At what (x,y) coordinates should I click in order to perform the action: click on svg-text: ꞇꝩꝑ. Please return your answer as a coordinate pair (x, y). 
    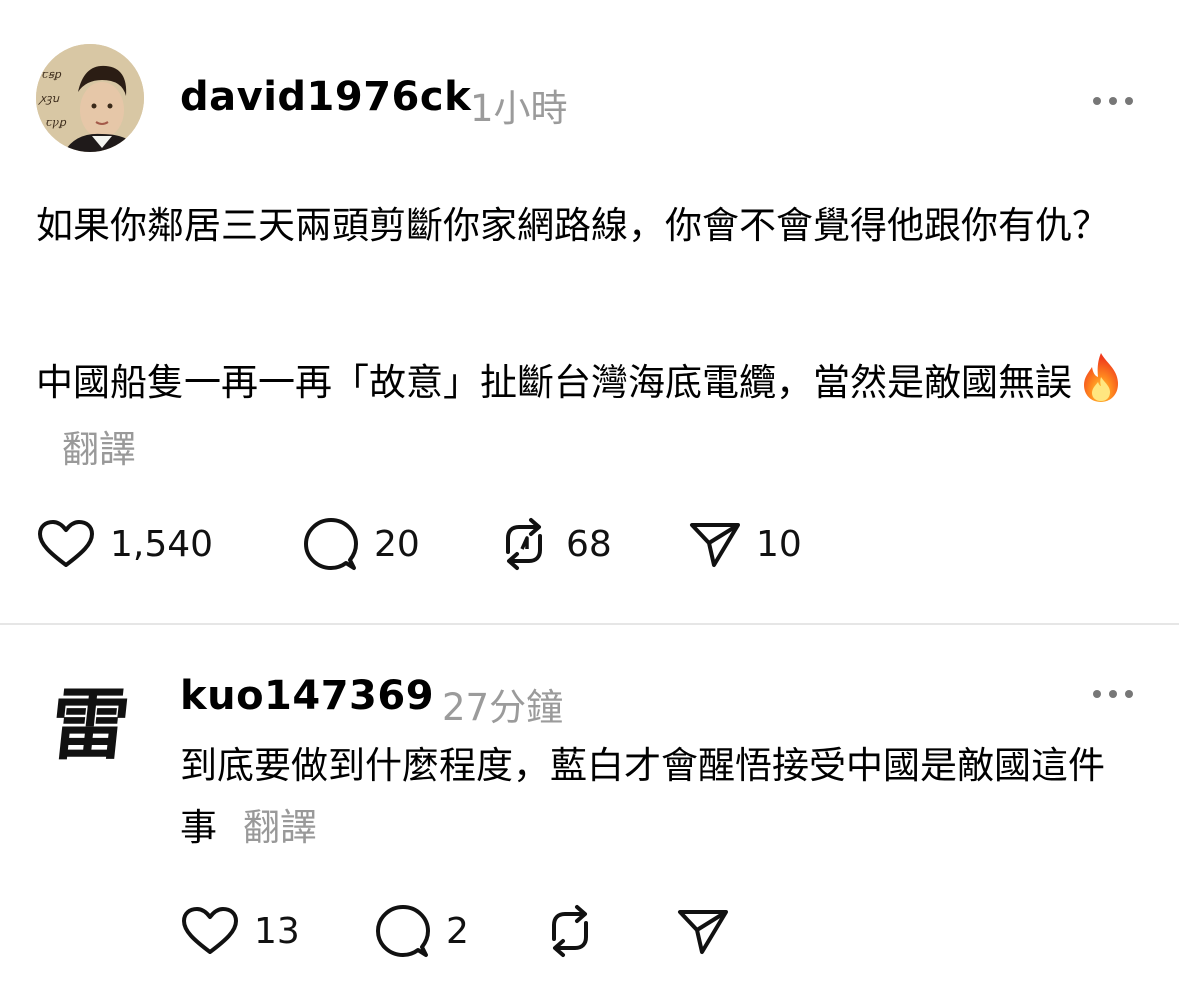
    Looking at the image, I should click on (56, 122).